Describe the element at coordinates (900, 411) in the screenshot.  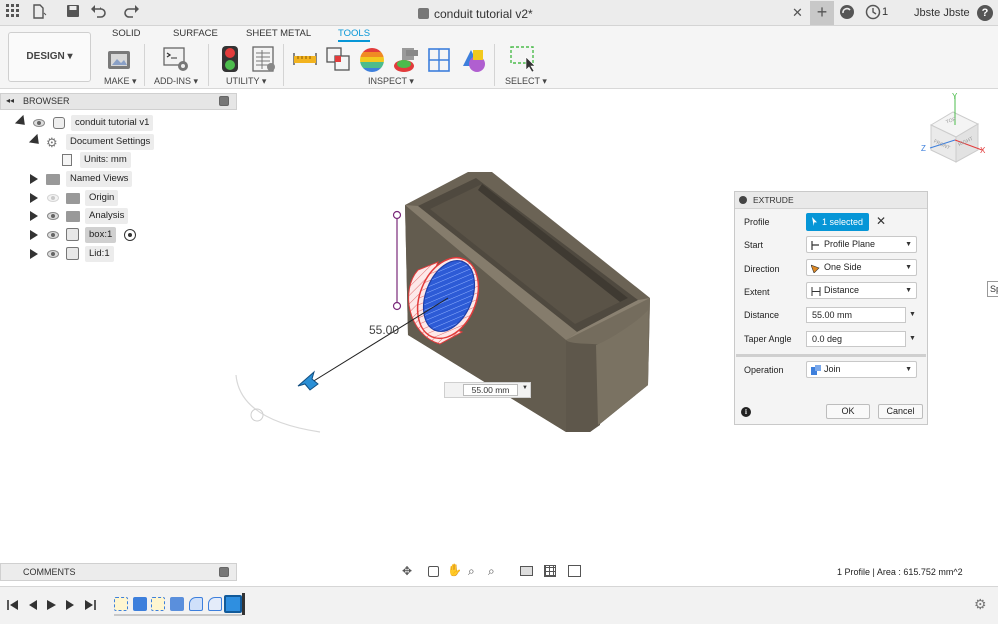
I see `cancel-button: Cancel` at that location.